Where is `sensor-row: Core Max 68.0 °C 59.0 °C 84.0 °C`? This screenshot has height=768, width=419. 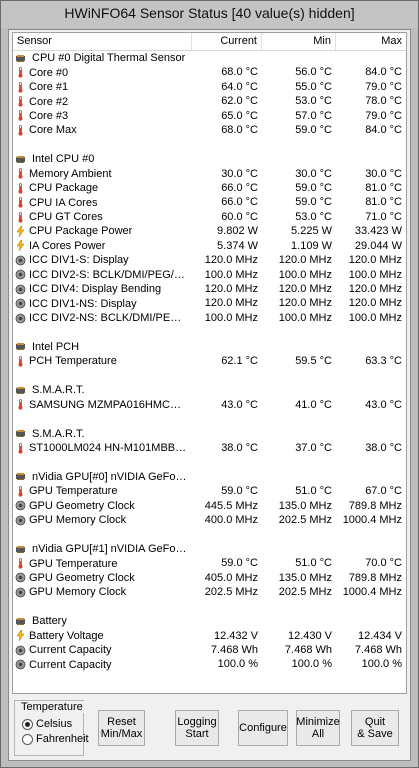
sensor-row: Core Max 68.0 °C 59.0 °C 84.0 °C is located at coordinates (209, 130).